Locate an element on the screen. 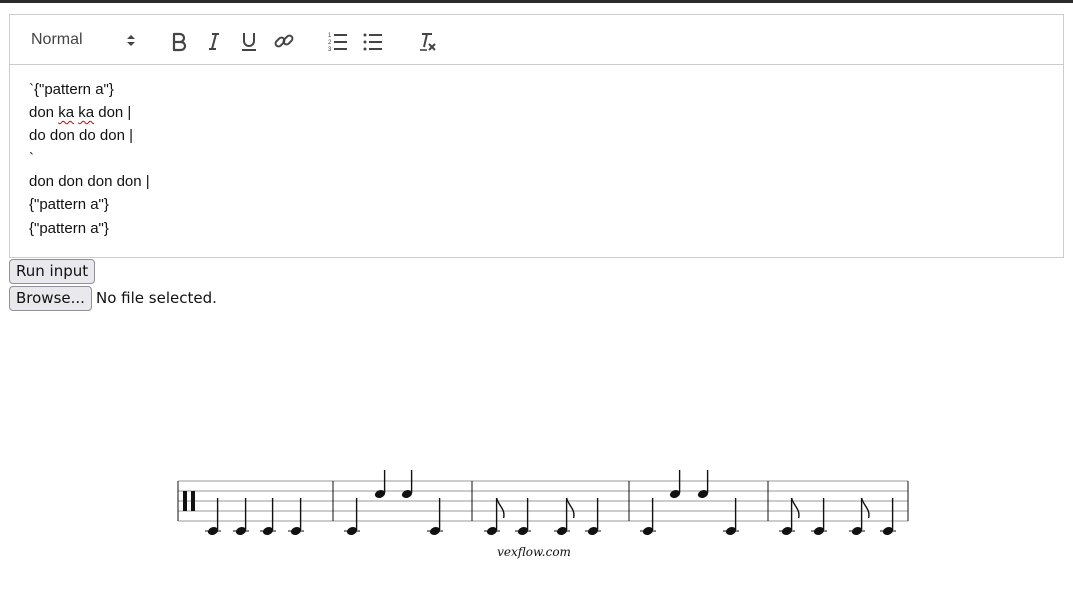 This screenshot has width=1073, height=595. editor-toolbar: Normal 1 2 3 is located at coordinates (536, 39).